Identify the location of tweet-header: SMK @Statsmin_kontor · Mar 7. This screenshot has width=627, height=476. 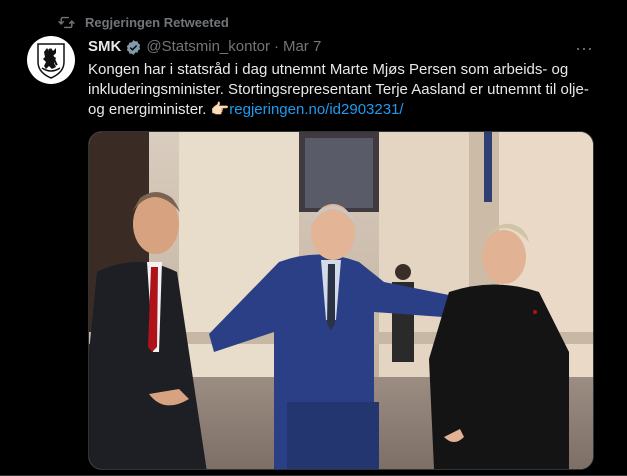
(204, 47).